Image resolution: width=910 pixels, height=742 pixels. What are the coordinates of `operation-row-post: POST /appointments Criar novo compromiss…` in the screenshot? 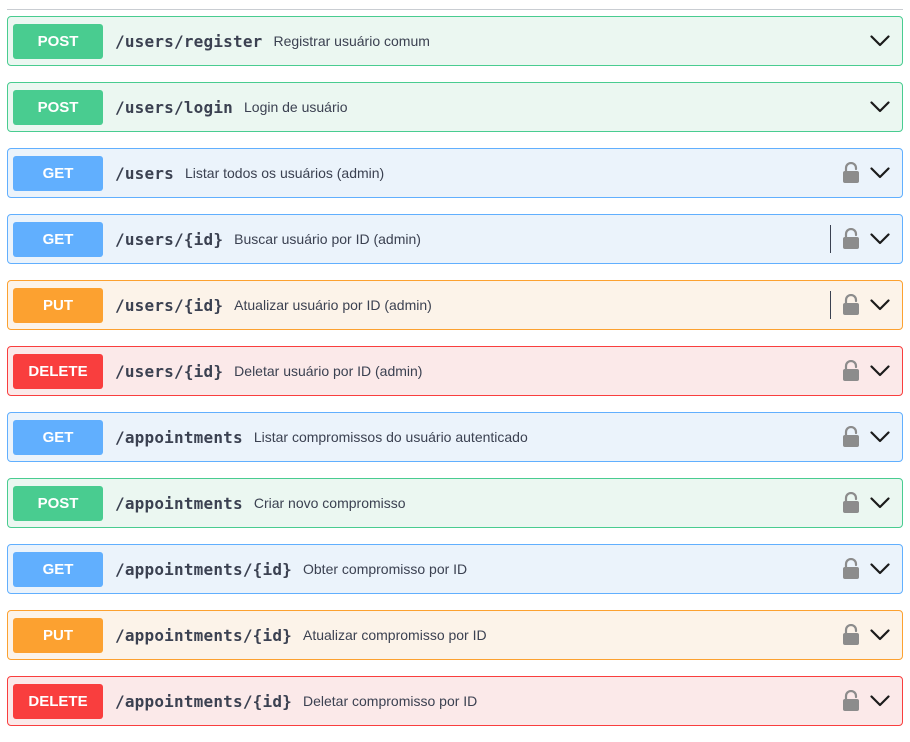 It's located at (455, 503).